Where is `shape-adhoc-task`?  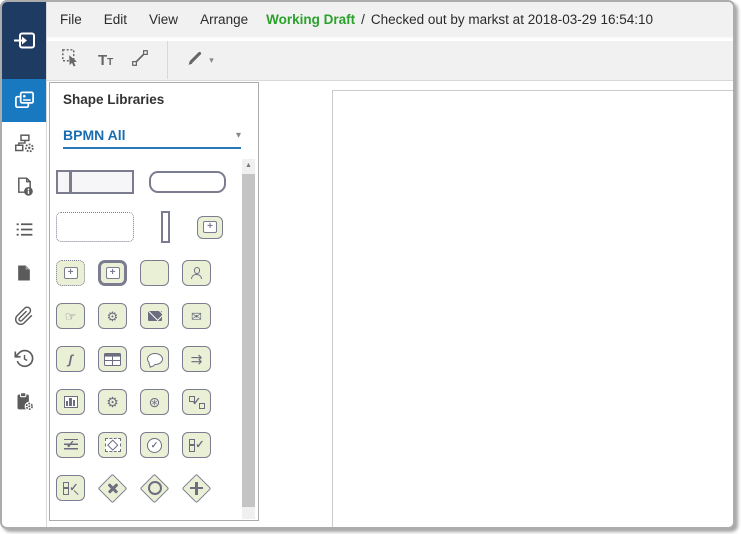 shape-adhoc-task is located at coordinates (112, 445).